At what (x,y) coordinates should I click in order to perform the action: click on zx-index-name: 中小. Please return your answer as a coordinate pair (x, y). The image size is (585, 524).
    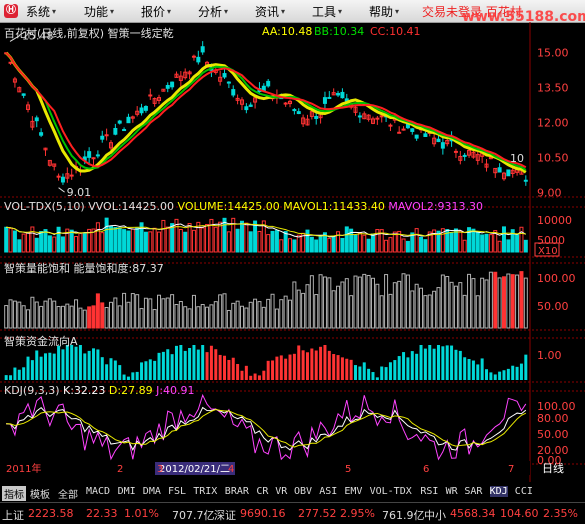
    Looking at the image, I should click on (435, 515).